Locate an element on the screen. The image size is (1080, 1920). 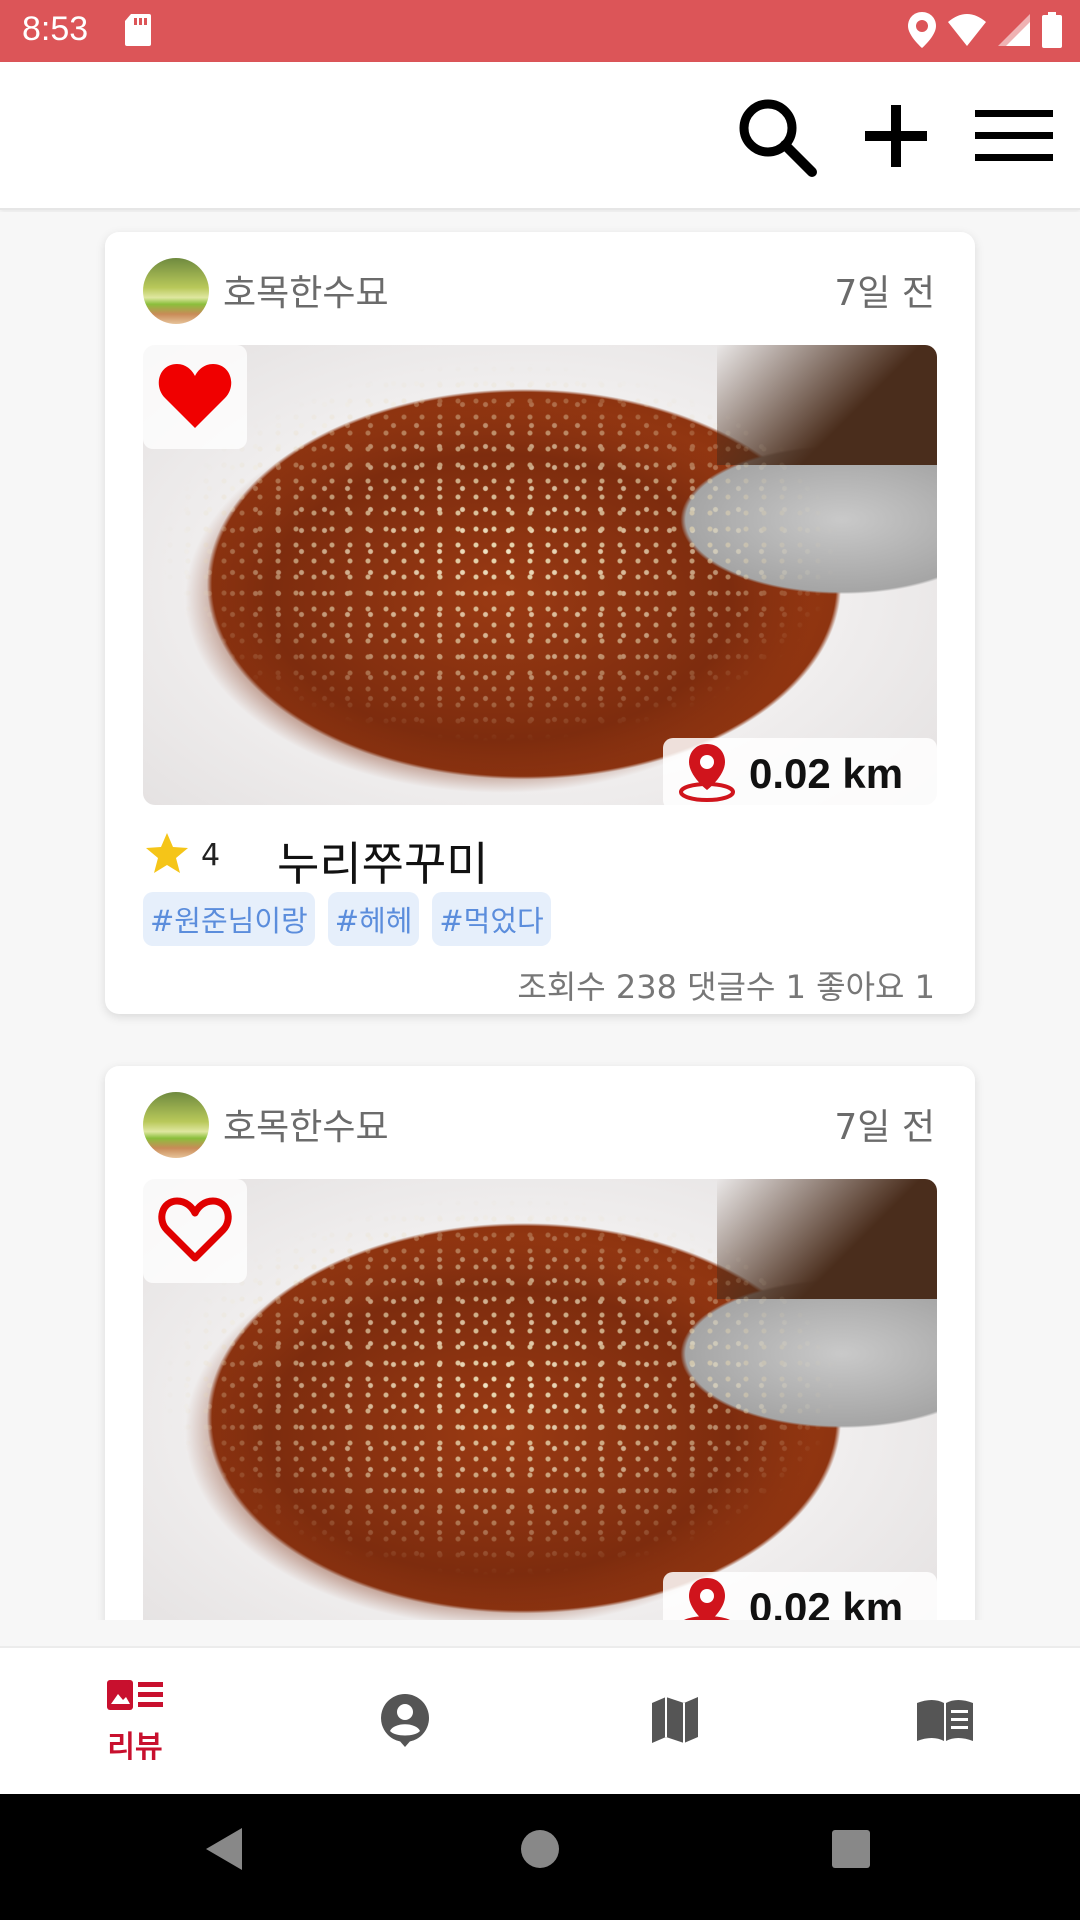
rating: 4 is located at coordinates (182, 855).